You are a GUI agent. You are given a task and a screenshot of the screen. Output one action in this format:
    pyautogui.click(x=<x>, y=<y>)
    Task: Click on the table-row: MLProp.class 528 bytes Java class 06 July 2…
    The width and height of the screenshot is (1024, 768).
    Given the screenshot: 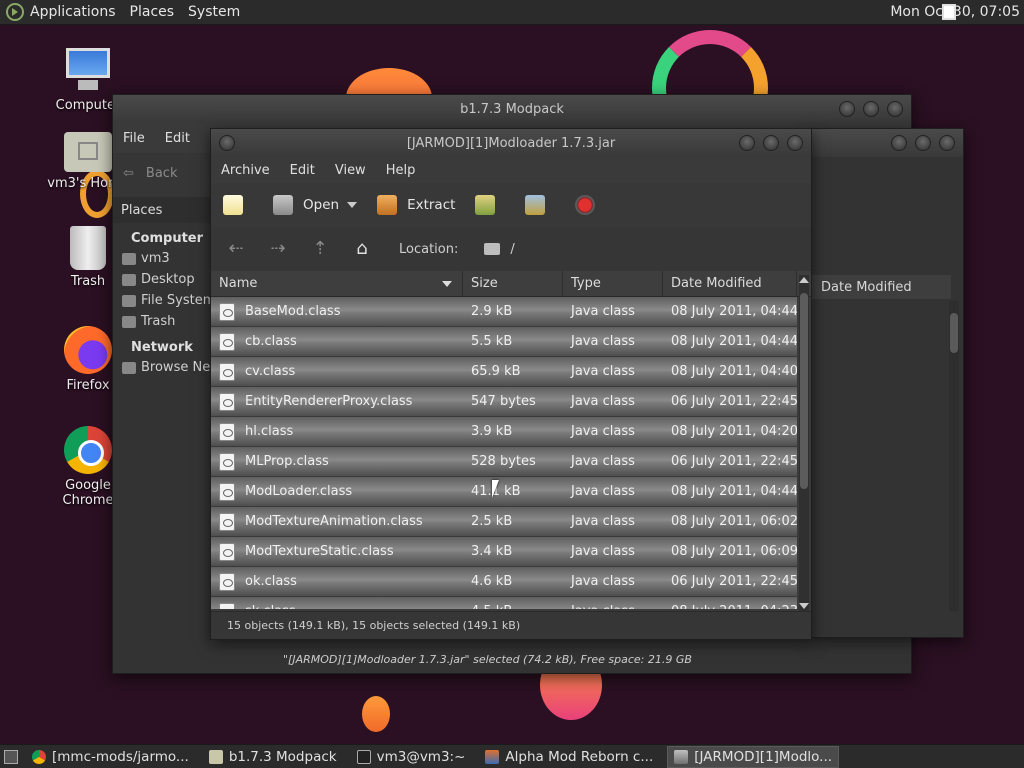 What is the action you would take?
    pyautogui.click(x=504, y=462)
    